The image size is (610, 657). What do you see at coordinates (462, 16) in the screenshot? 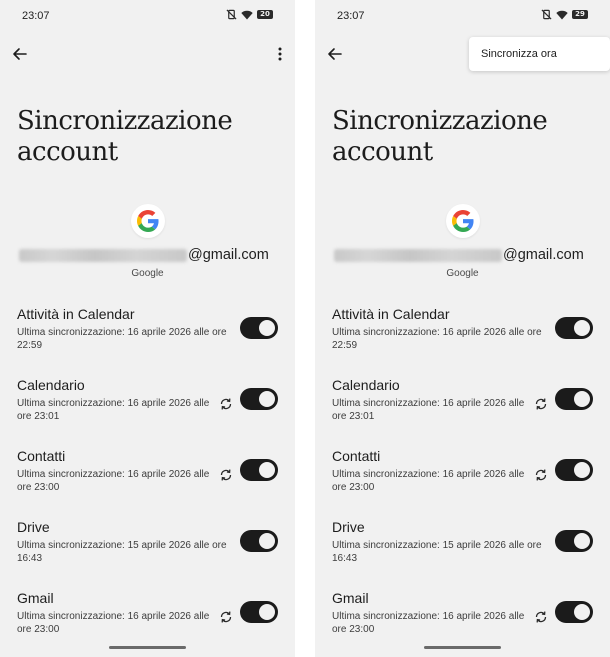
I see `status-bar: 23:07 29` at bounding box center [462, 16].